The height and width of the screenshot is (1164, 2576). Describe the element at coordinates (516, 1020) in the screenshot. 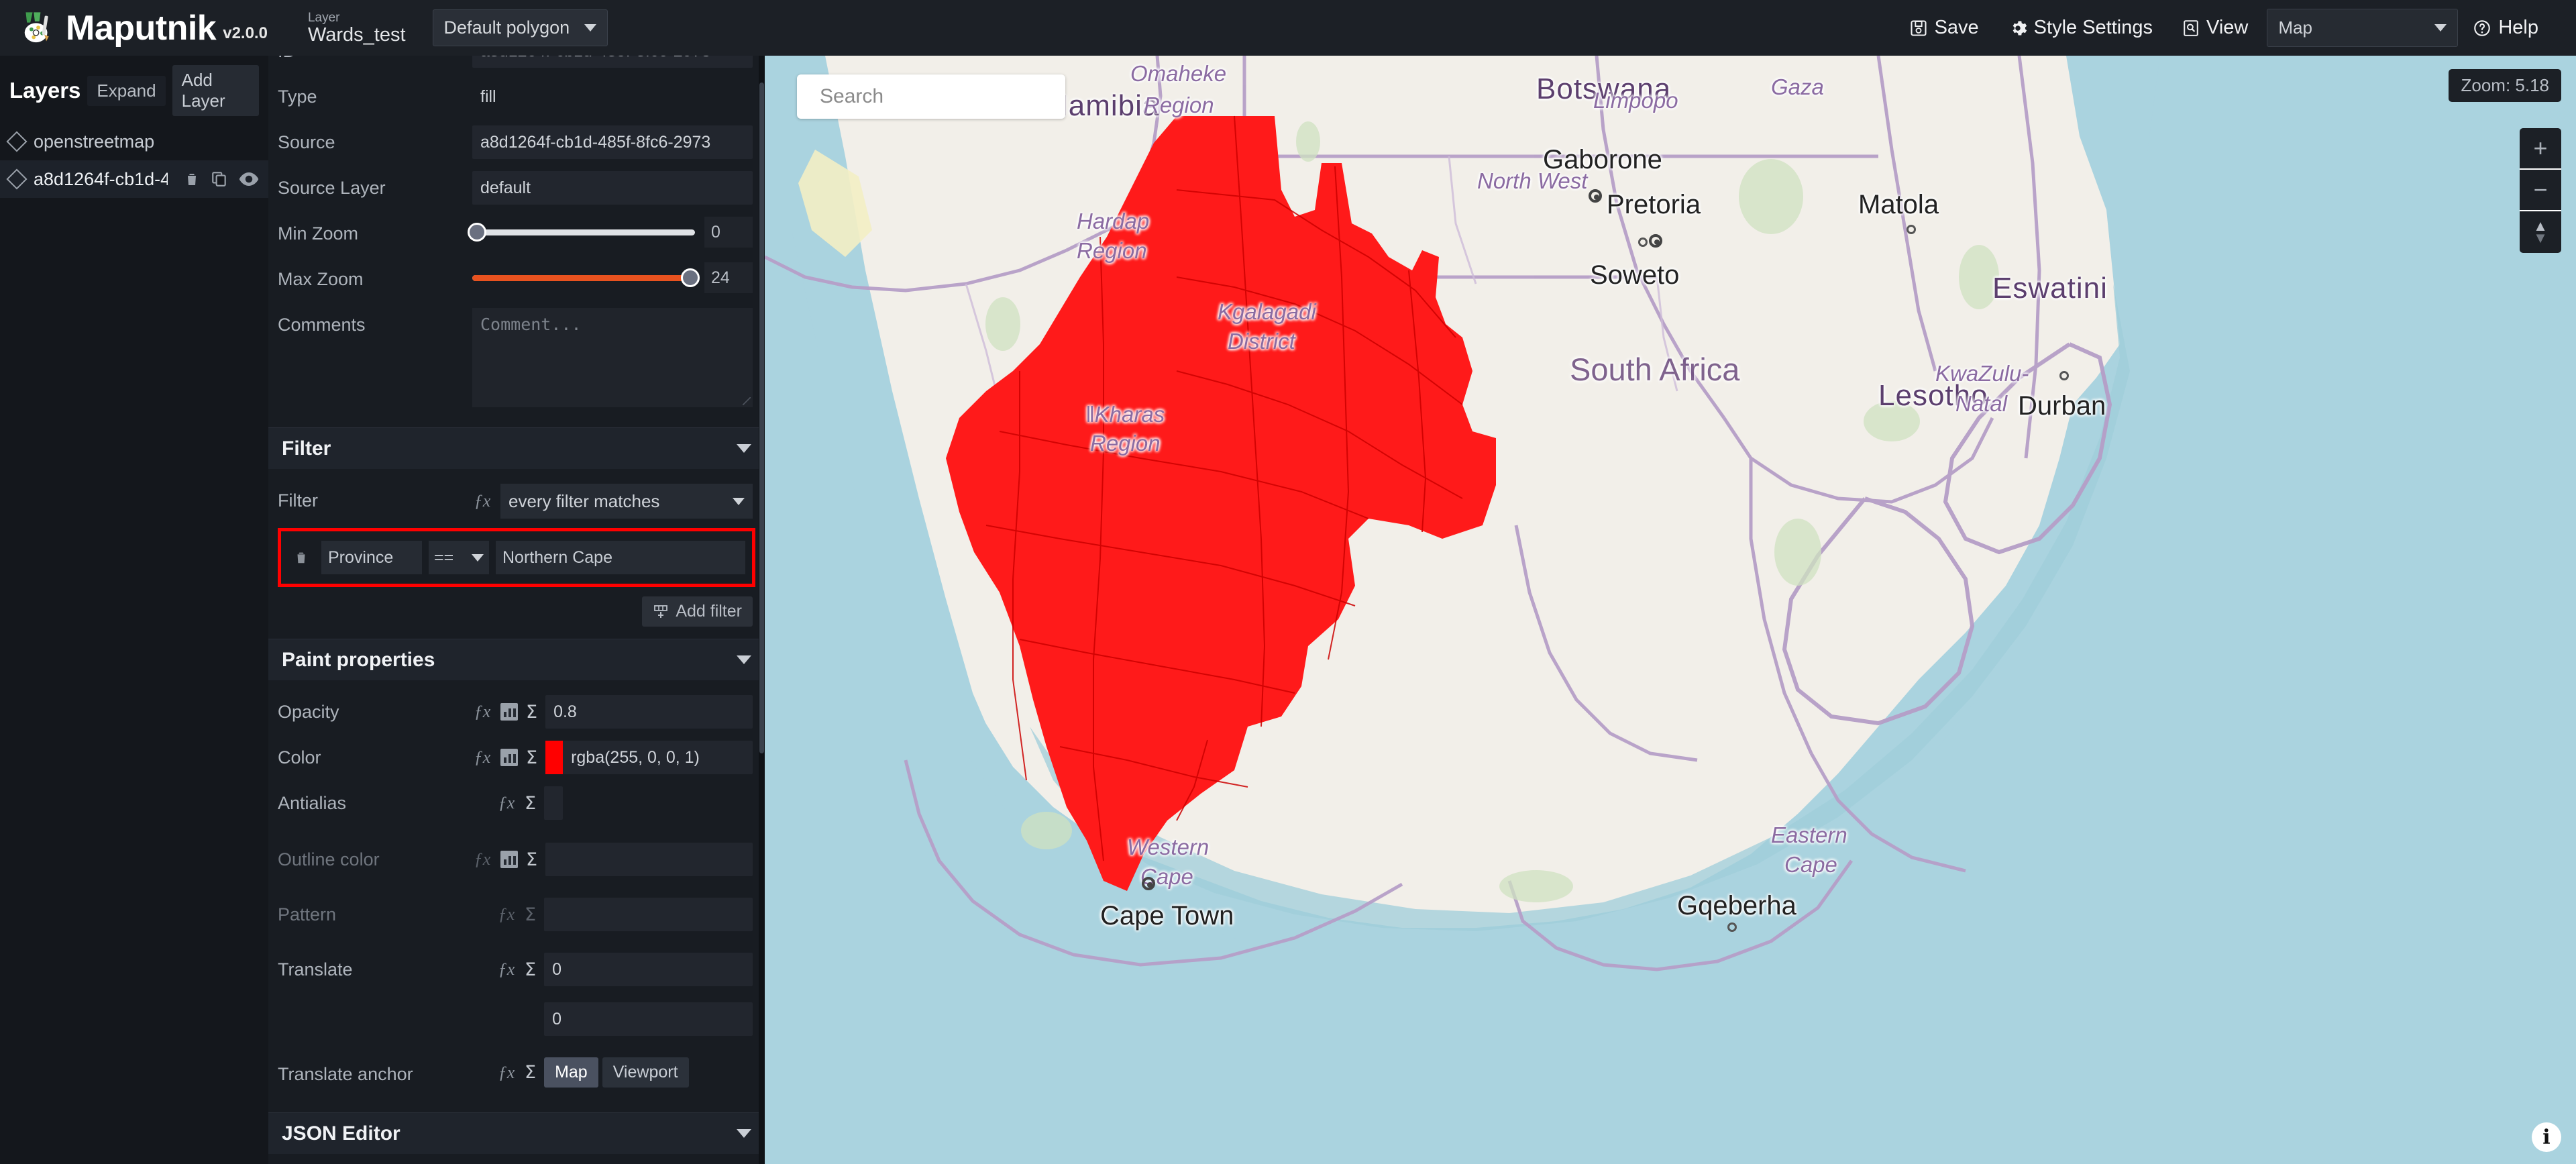

I see `property-row-translate-y: ƒx Σ 0` at that location.